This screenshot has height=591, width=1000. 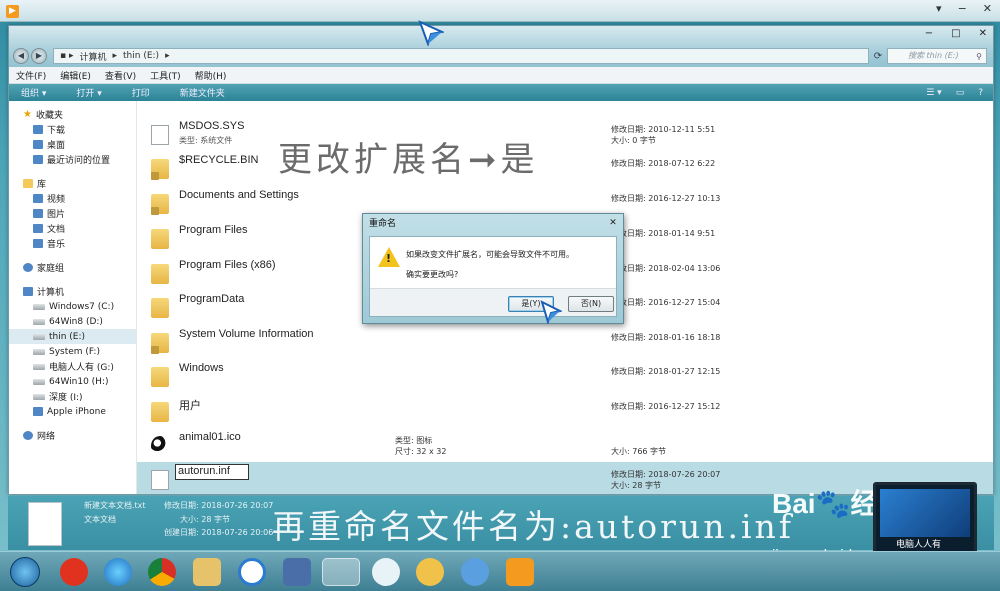 What do you see at coordinates (878, 56) in the screenshot?
I see `refresh-icon: ⟳` at bounding box center [878, 56].